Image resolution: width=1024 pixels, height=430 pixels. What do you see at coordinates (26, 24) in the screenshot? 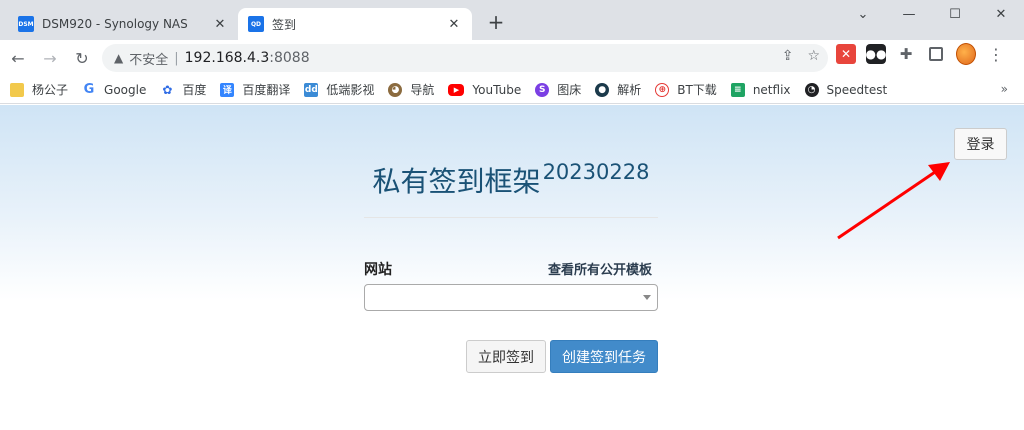
I see `dsm-favicon-icon: DSM` at bounding box center [26, 24].